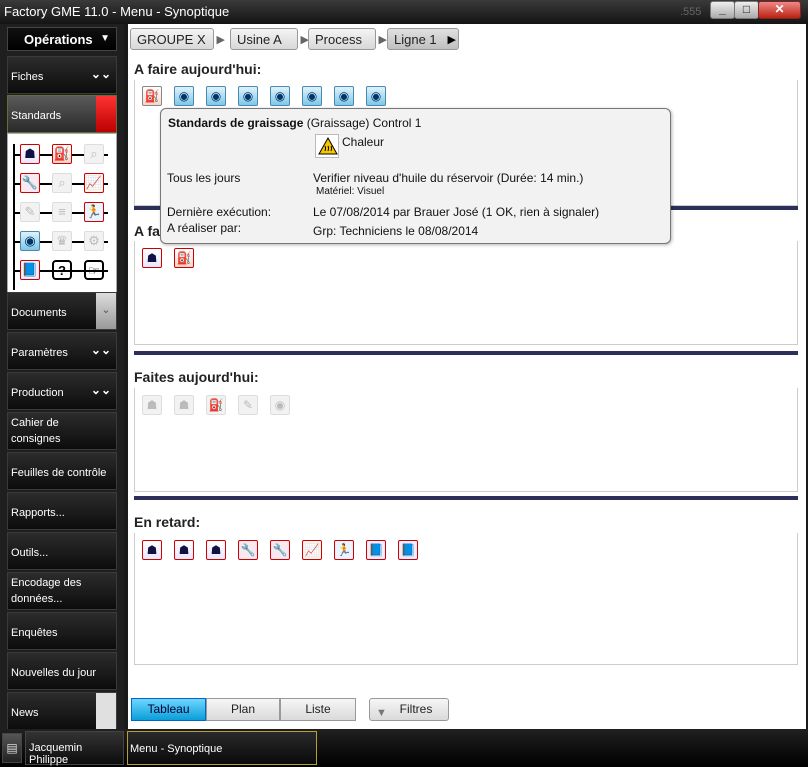  What do you see at coordinates (62, 75) in the screenshot?
I see `sidebar-item-fiches: Fiches ⌄⌄` at bounding box center [62, 75].